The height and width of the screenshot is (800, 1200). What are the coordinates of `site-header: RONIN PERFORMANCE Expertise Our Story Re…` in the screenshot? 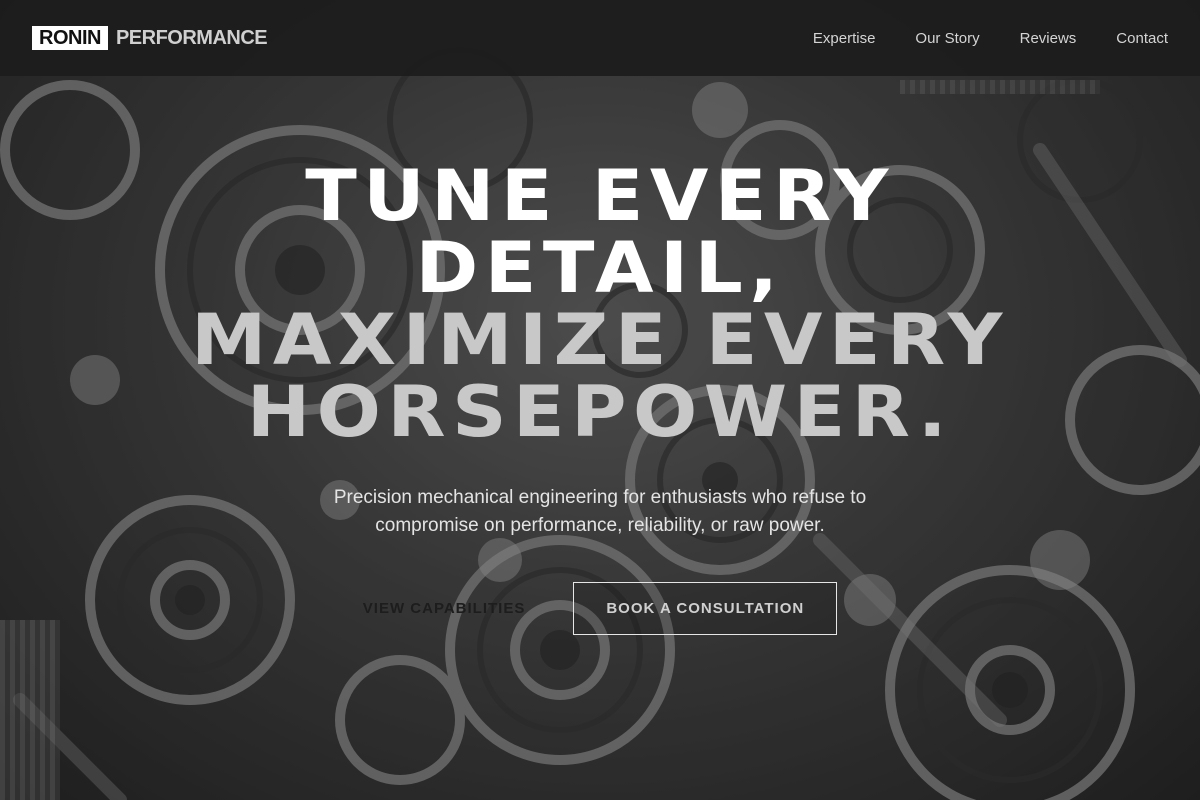 It's located at (600, 38).